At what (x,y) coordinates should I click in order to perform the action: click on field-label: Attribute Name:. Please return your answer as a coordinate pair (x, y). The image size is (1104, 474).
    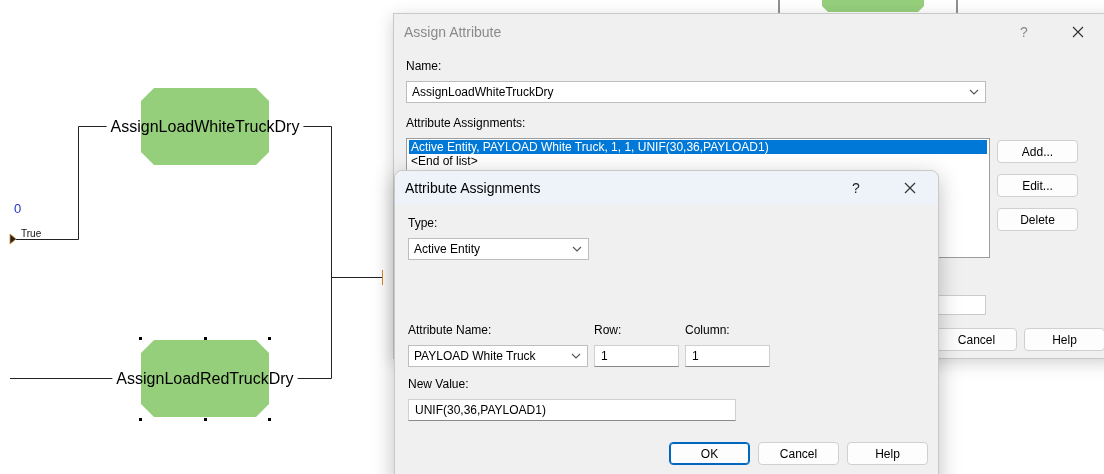
    Looking at the image, I should click on (450, 330).